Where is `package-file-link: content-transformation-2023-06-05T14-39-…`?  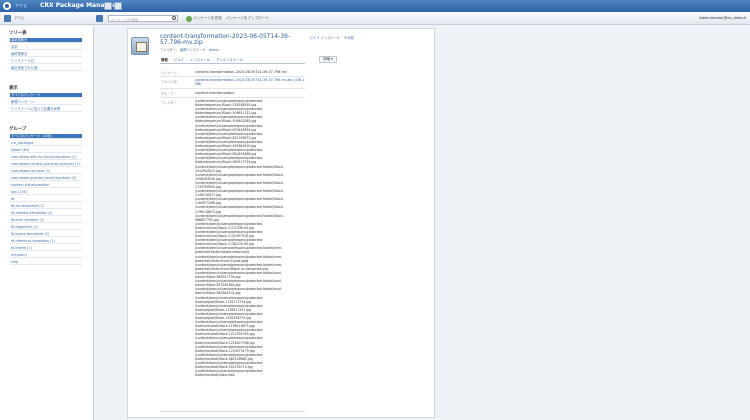 package-file-link: content-transformation-2023-06-05T14-39-… is located at coordinates (250, 82).